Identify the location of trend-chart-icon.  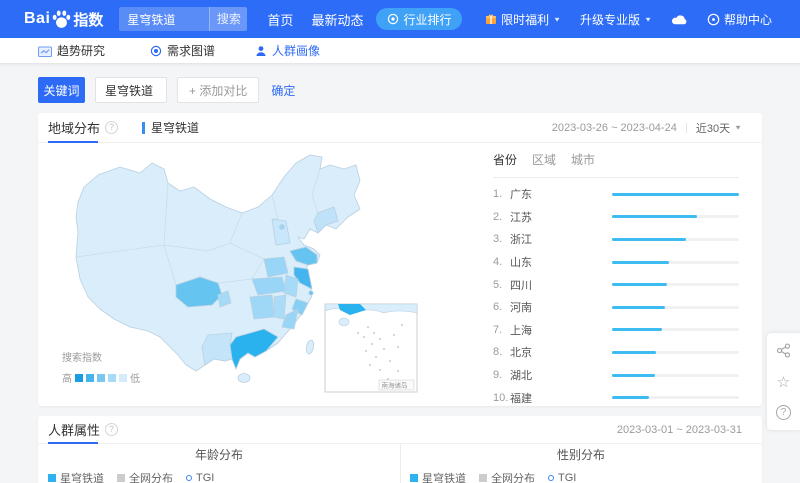
(45, 51).